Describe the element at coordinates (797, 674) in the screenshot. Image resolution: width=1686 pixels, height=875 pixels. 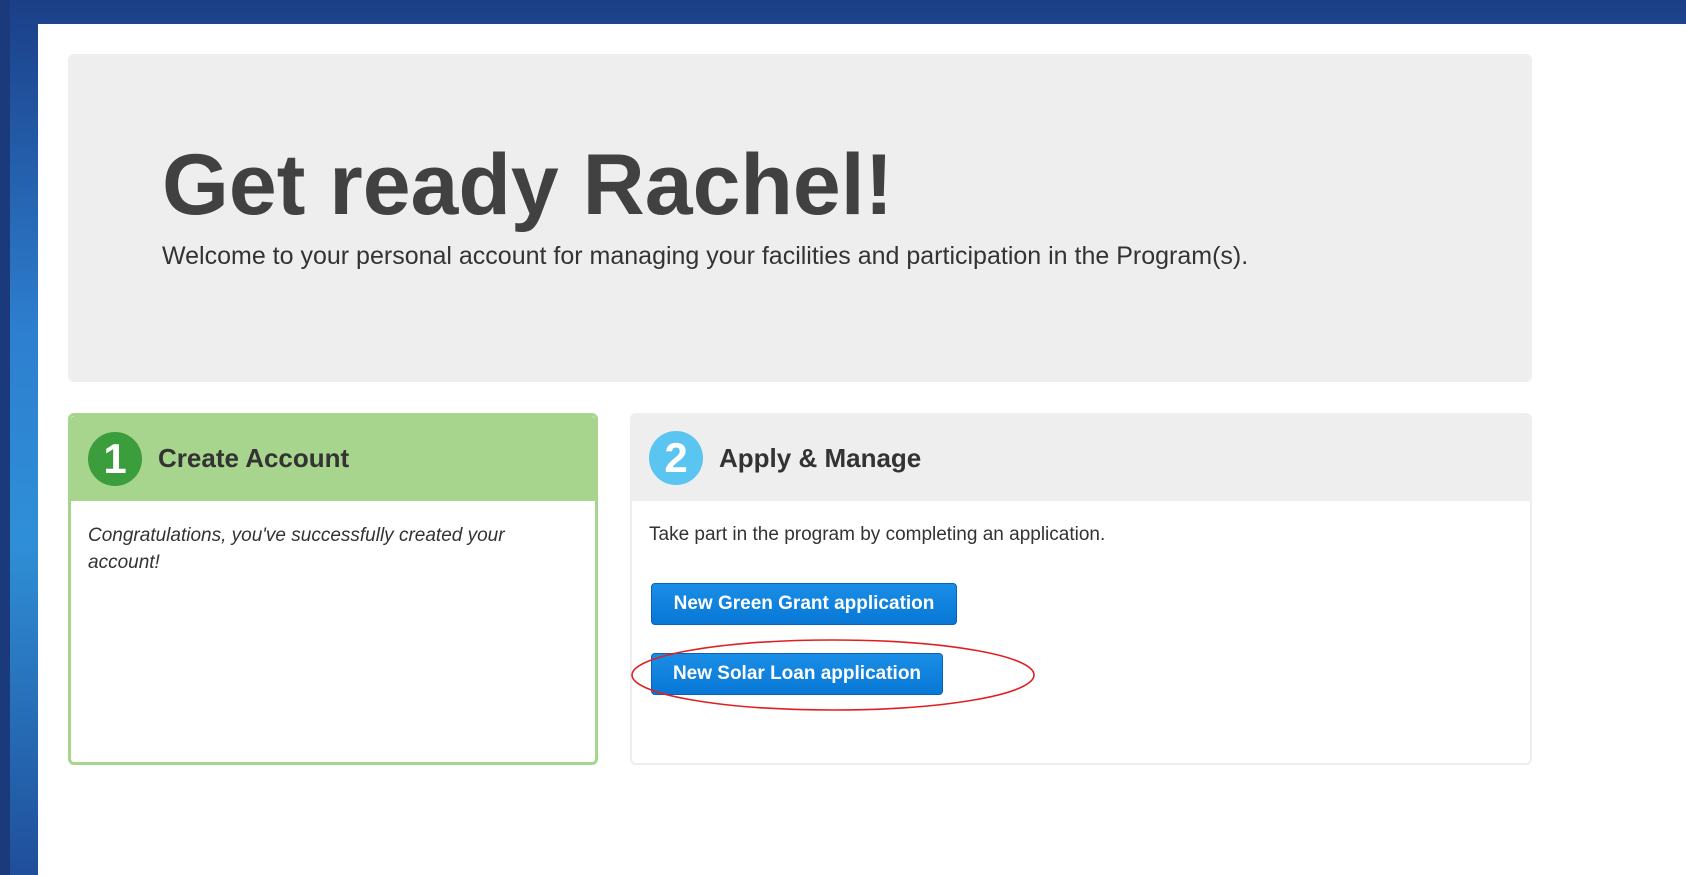
I see `new-solar-loan-application-button: New Solar Loan application` at that location.